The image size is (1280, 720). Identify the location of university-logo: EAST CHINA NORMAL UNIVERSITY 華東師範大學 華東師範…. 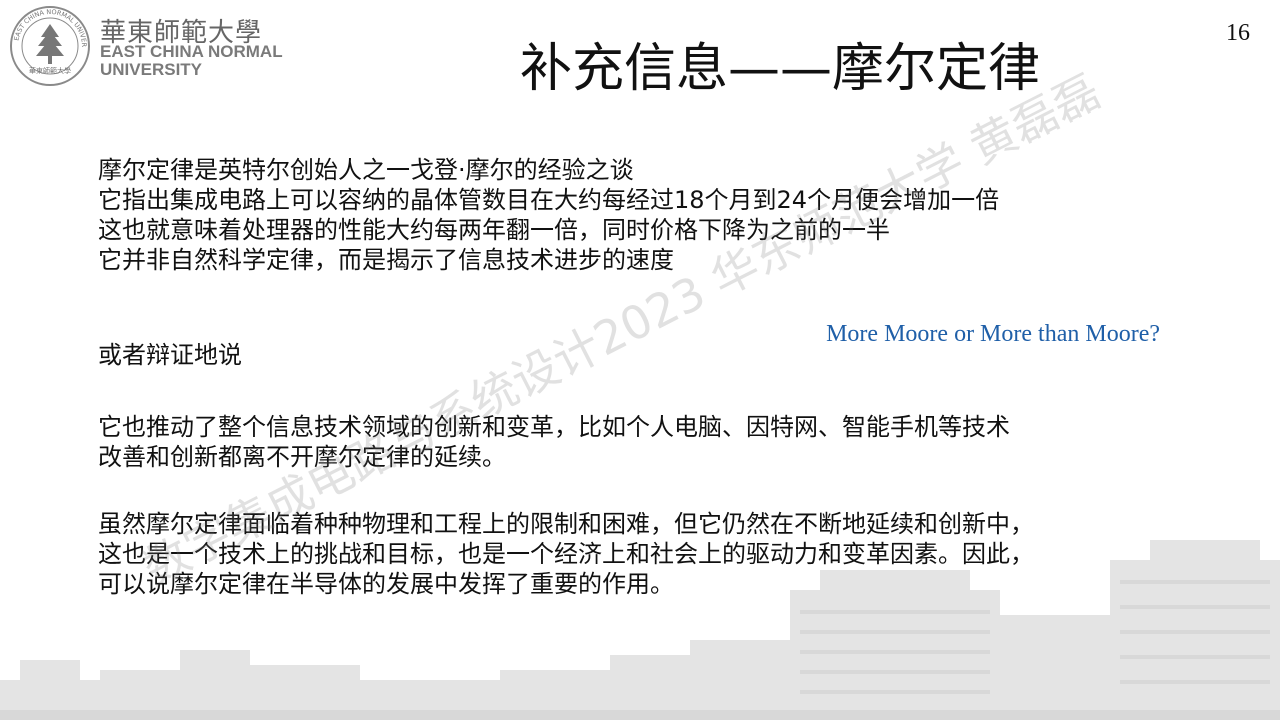
(158, 46).